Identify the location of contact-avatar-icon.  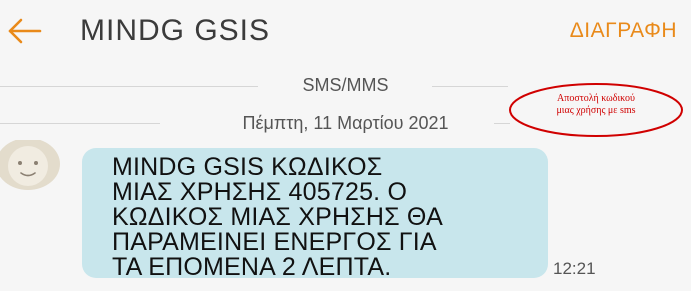
(30, 164).